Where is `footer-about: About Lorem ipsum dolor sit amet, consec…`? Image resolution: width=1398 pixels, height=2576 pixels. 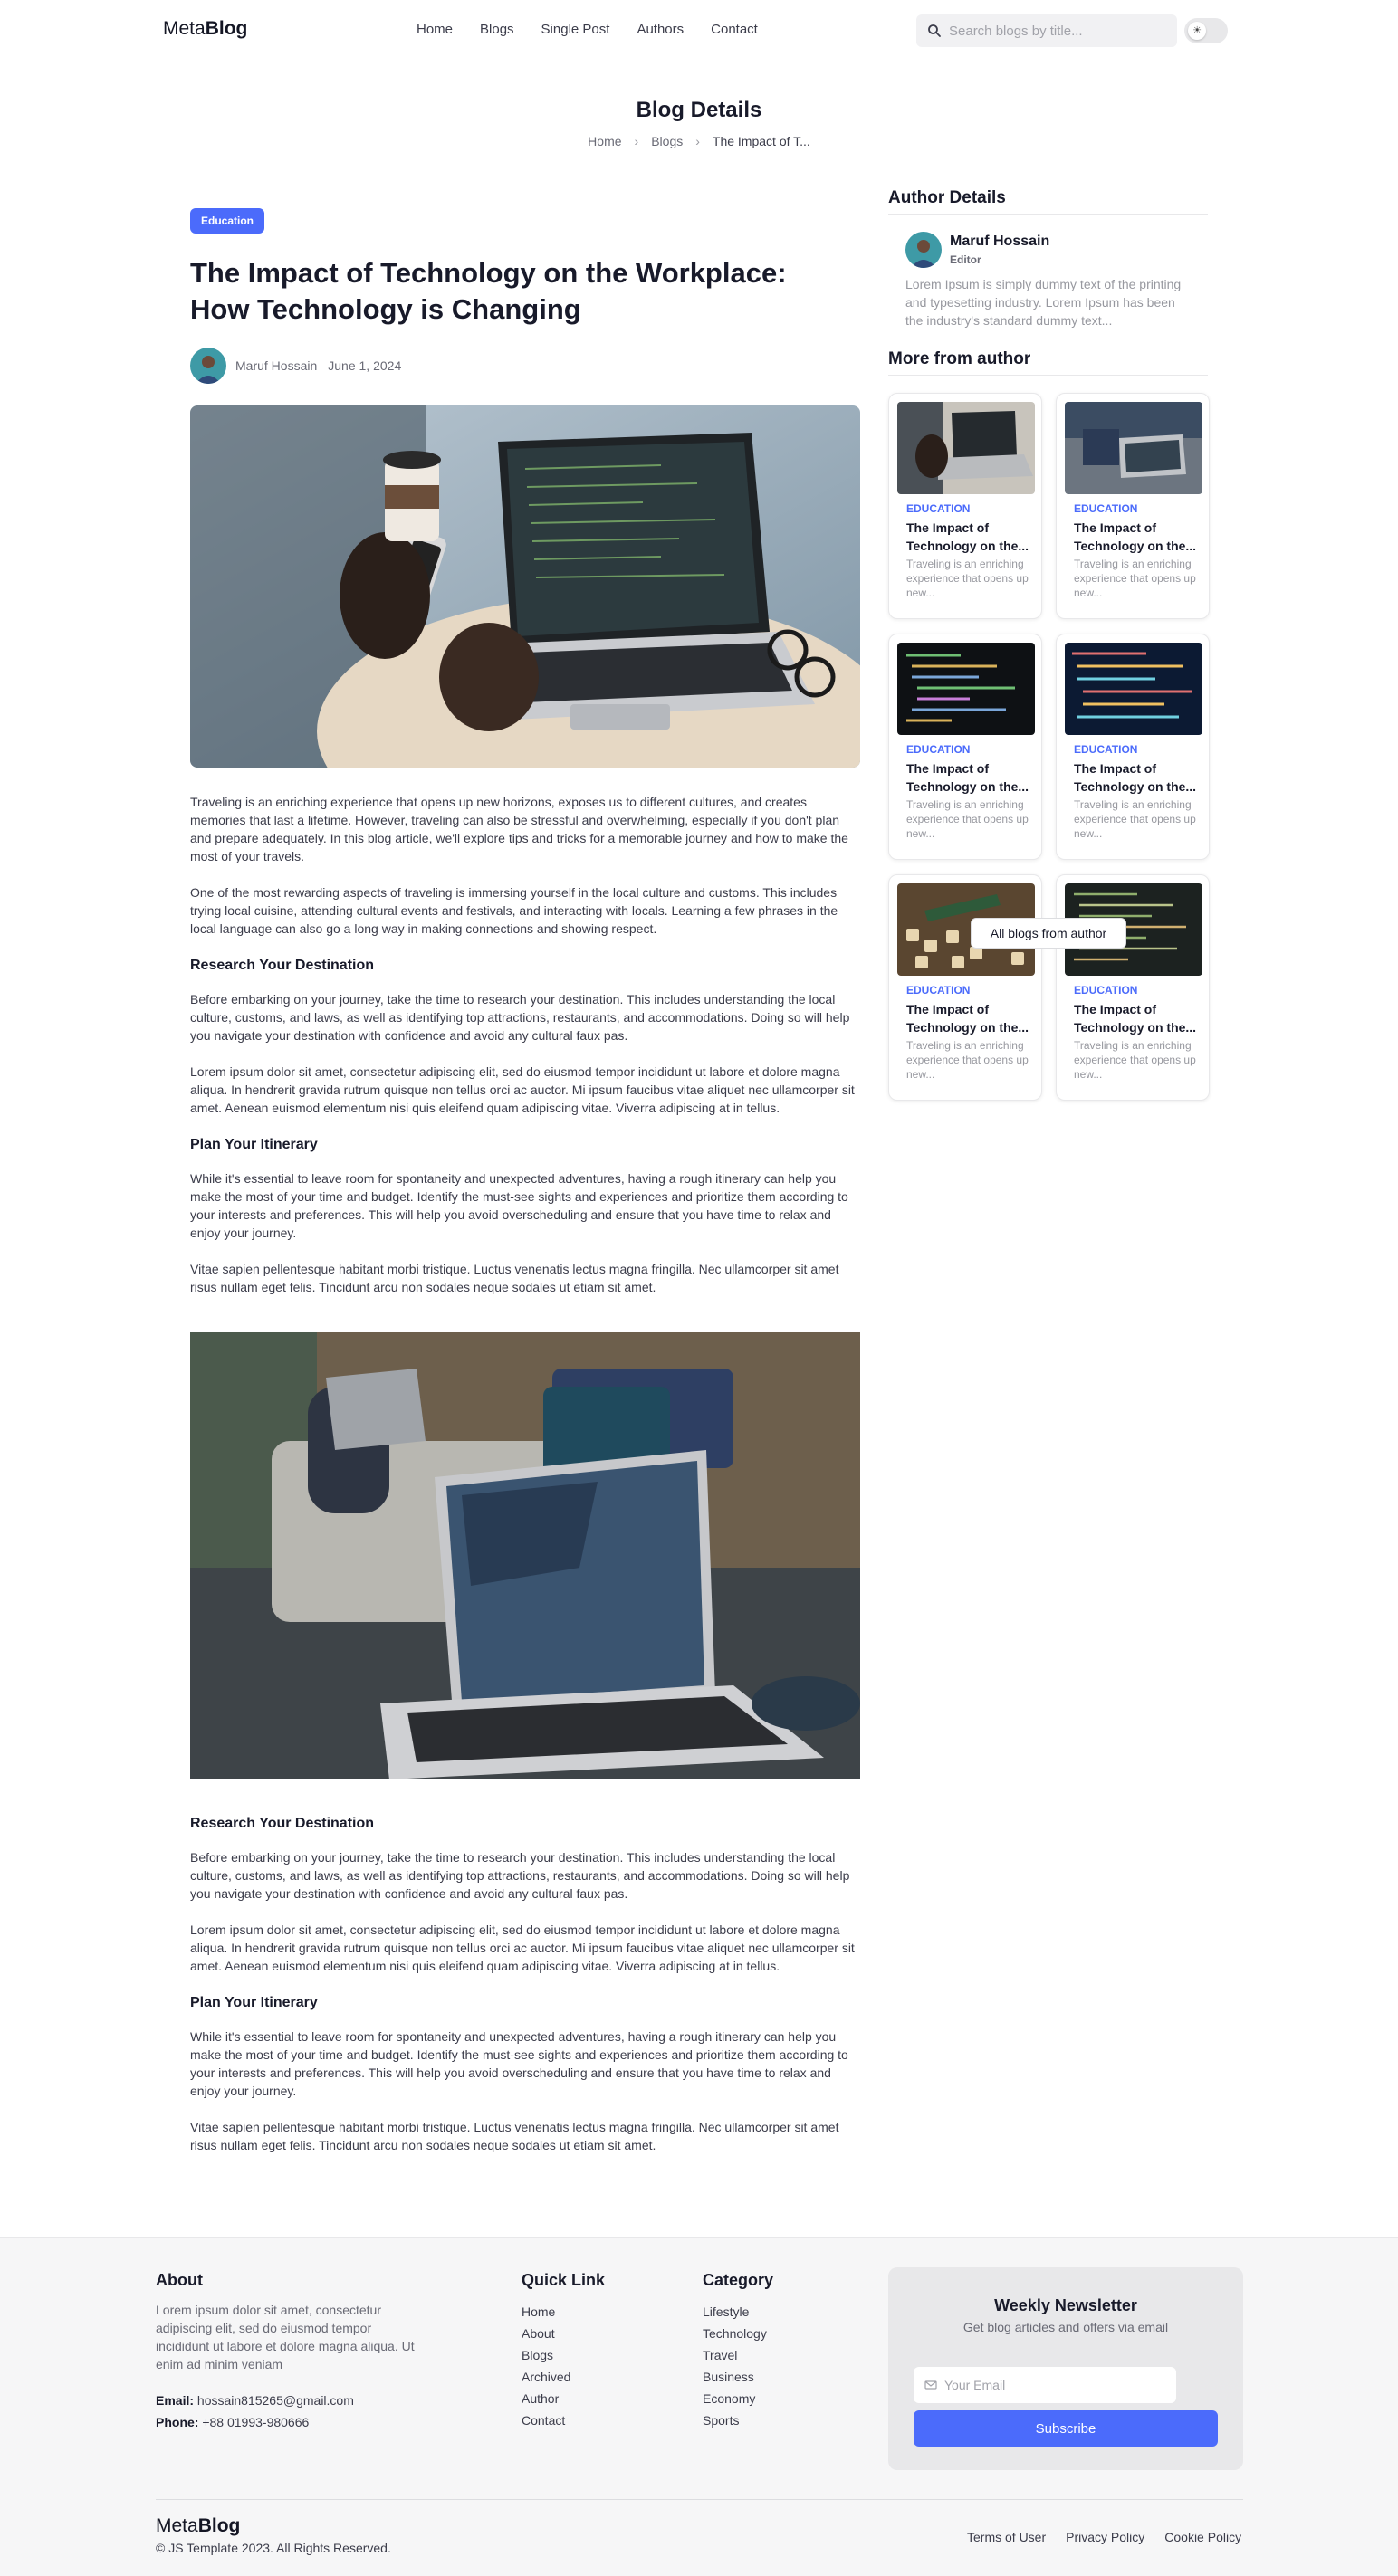 footer-about: About Lorem ipsum dolor sit amet, consec… is located at coordinates (291, 2352).